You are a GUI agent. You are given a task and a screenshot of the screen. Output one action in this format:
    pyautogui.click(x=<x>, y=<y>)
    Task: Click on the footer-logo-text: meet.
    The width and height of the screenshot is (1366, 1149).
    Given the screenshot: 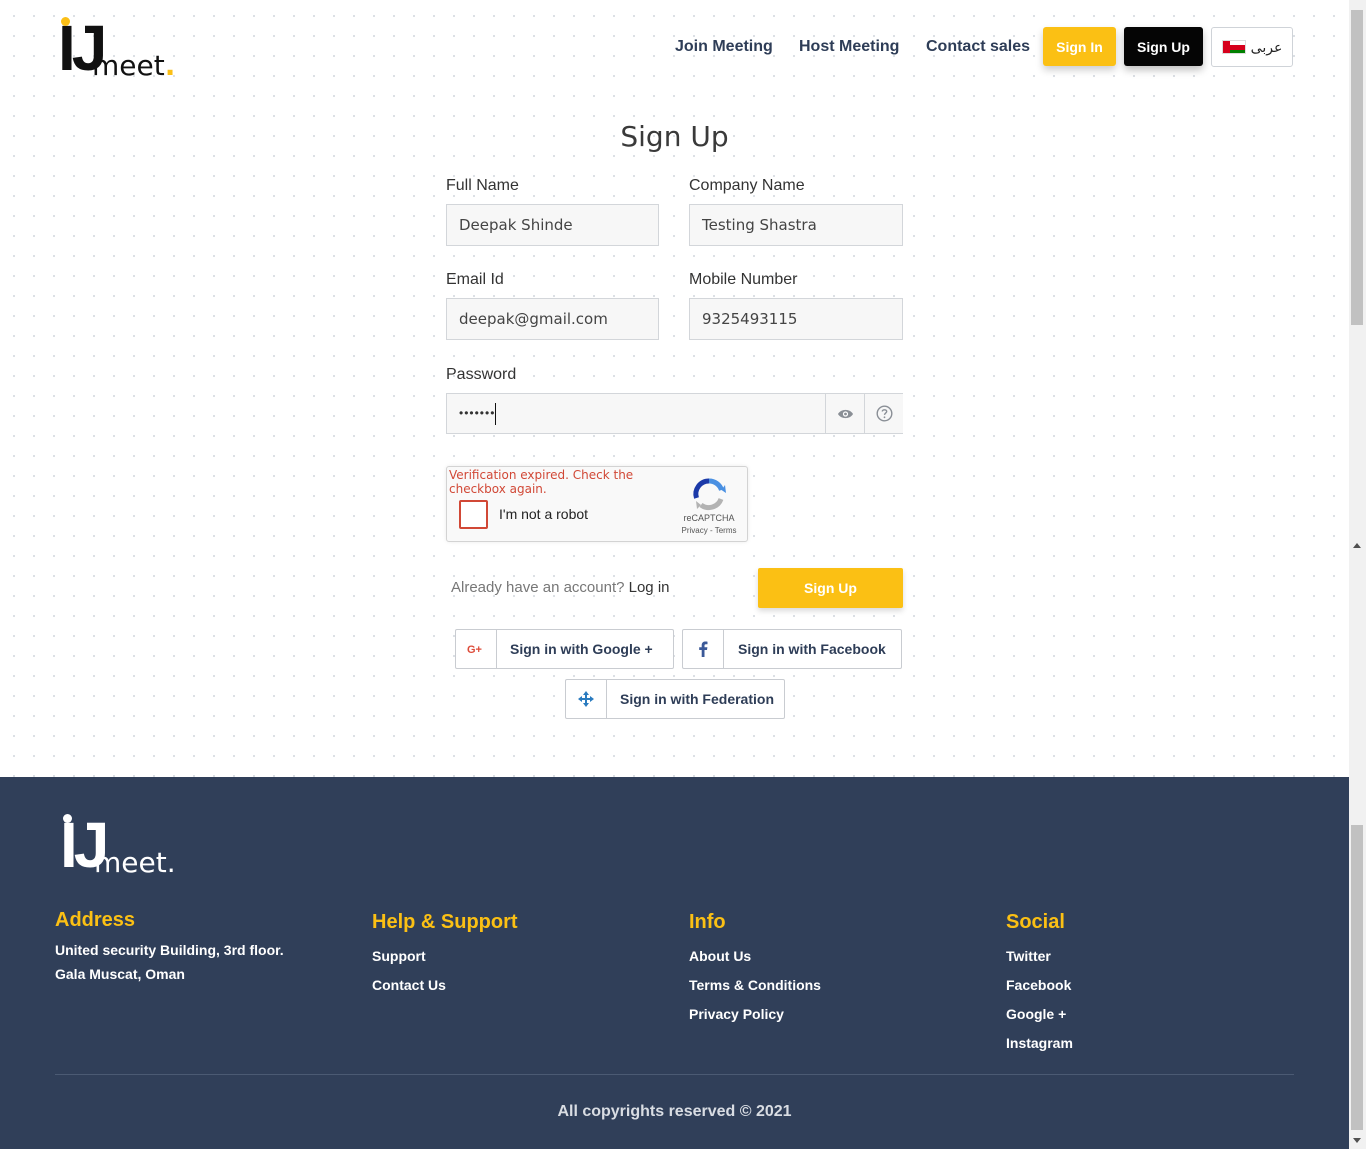 What is the action you would take?
    pyautogui.click(x=135, y=862)
    